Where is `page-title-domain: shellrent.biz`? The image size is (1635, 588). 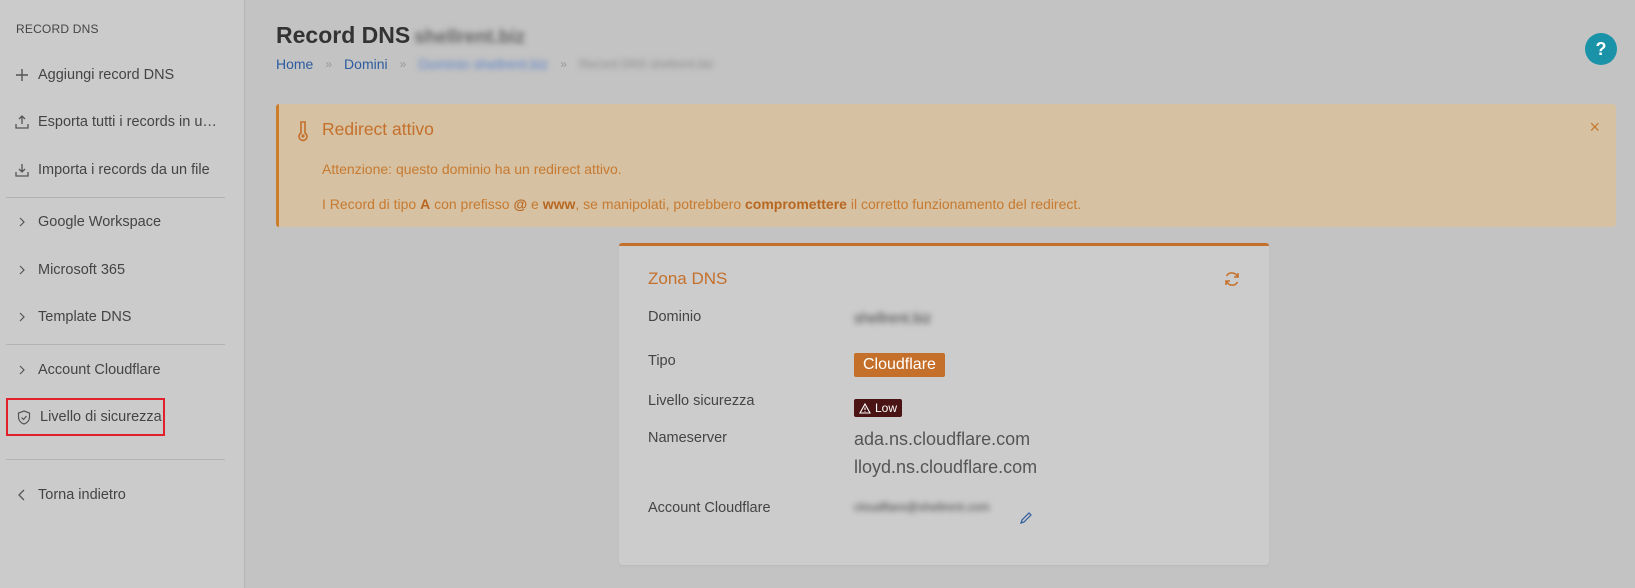
page-title-domain: shellrent.biz is located at coordinates (470, 37).